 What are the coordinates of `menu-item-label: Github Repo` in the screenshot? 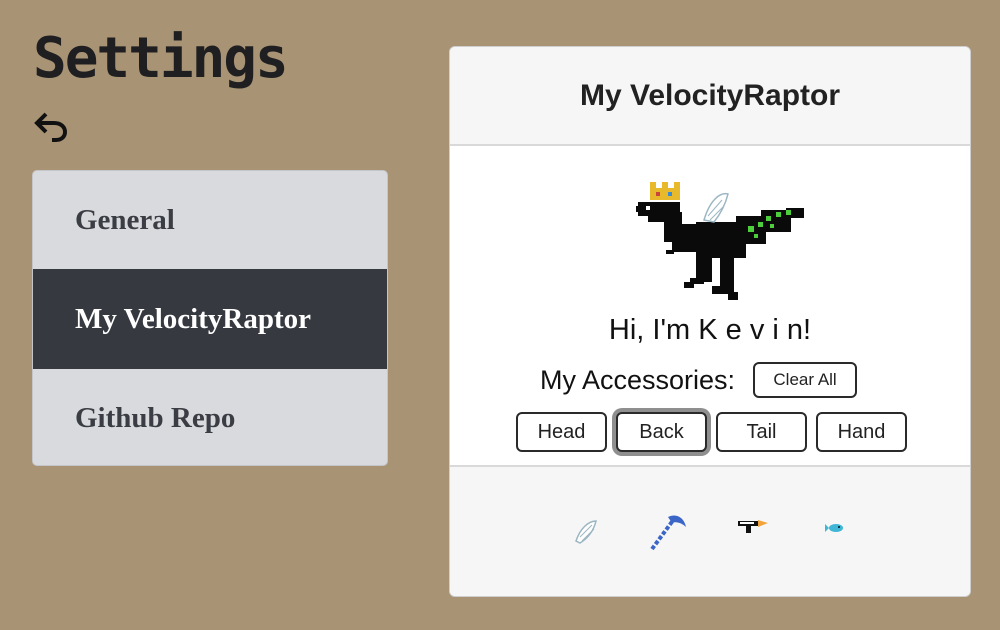 It's located at (155, 417).